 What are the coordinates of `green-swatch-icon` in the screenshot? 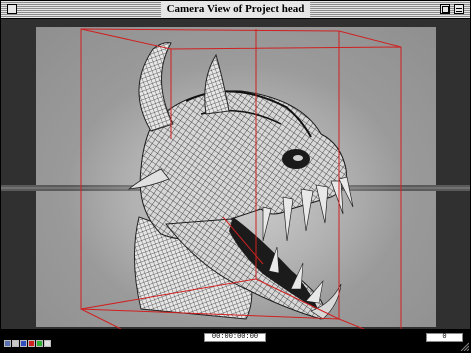 It's located at (39, 343).